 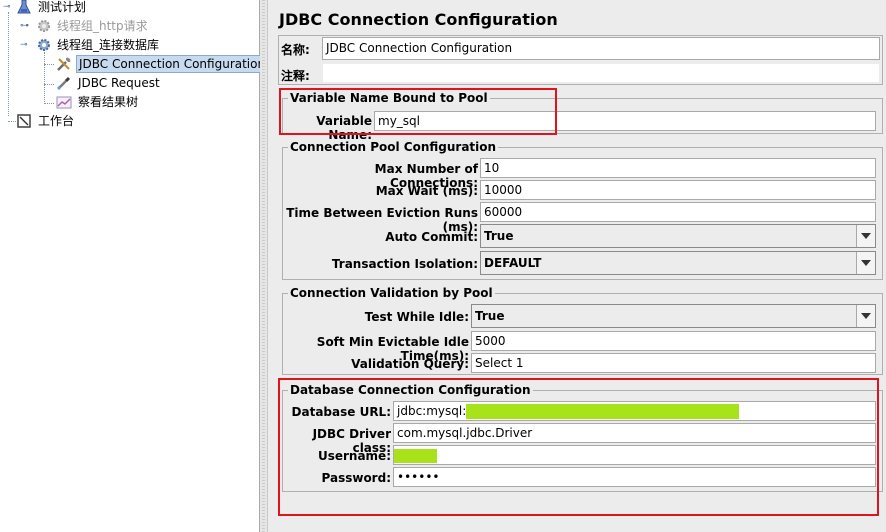 What do you see at coordinates (673, 316) in the screenshot?
I see `test-while-idle-select: True` at bounding box center [673, 316].